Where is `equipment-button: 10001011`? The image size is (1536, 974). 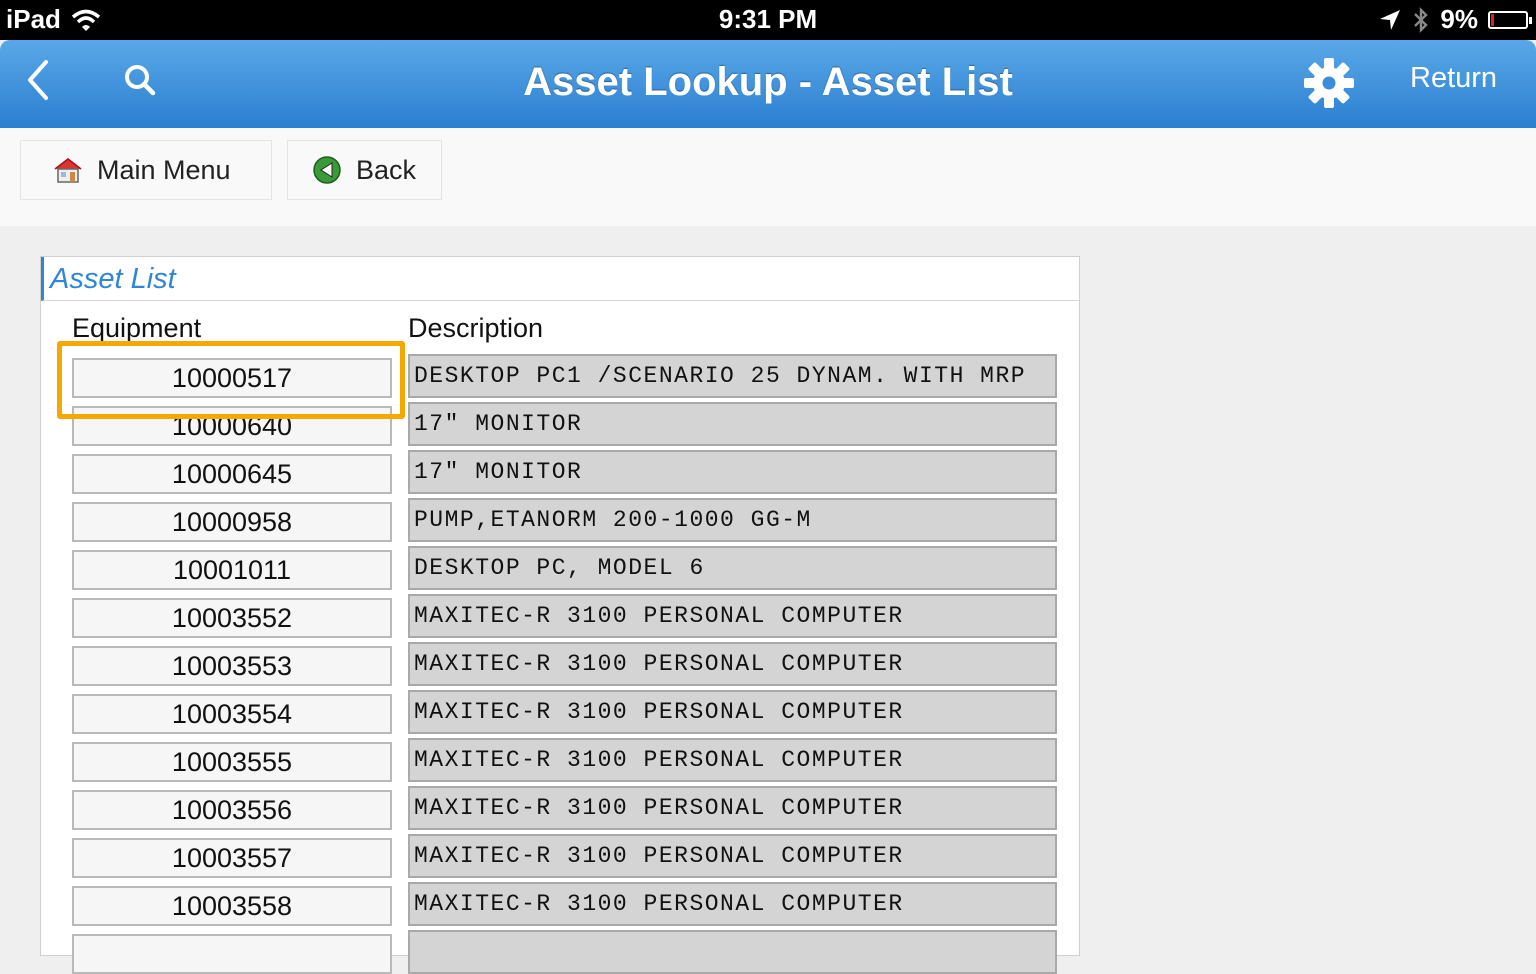
equipment-button: 10001011 is located at coordinates (232, 570).